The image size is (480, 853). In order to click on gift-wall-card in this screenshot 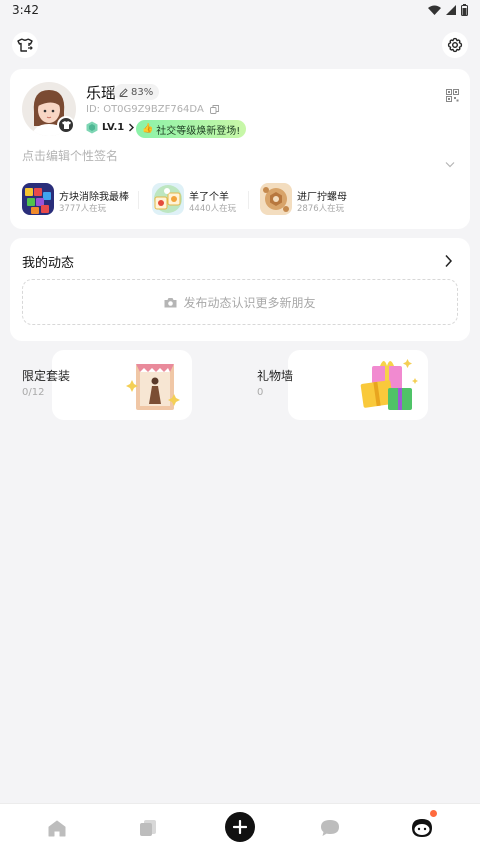, I will do `click(358, 385)`.